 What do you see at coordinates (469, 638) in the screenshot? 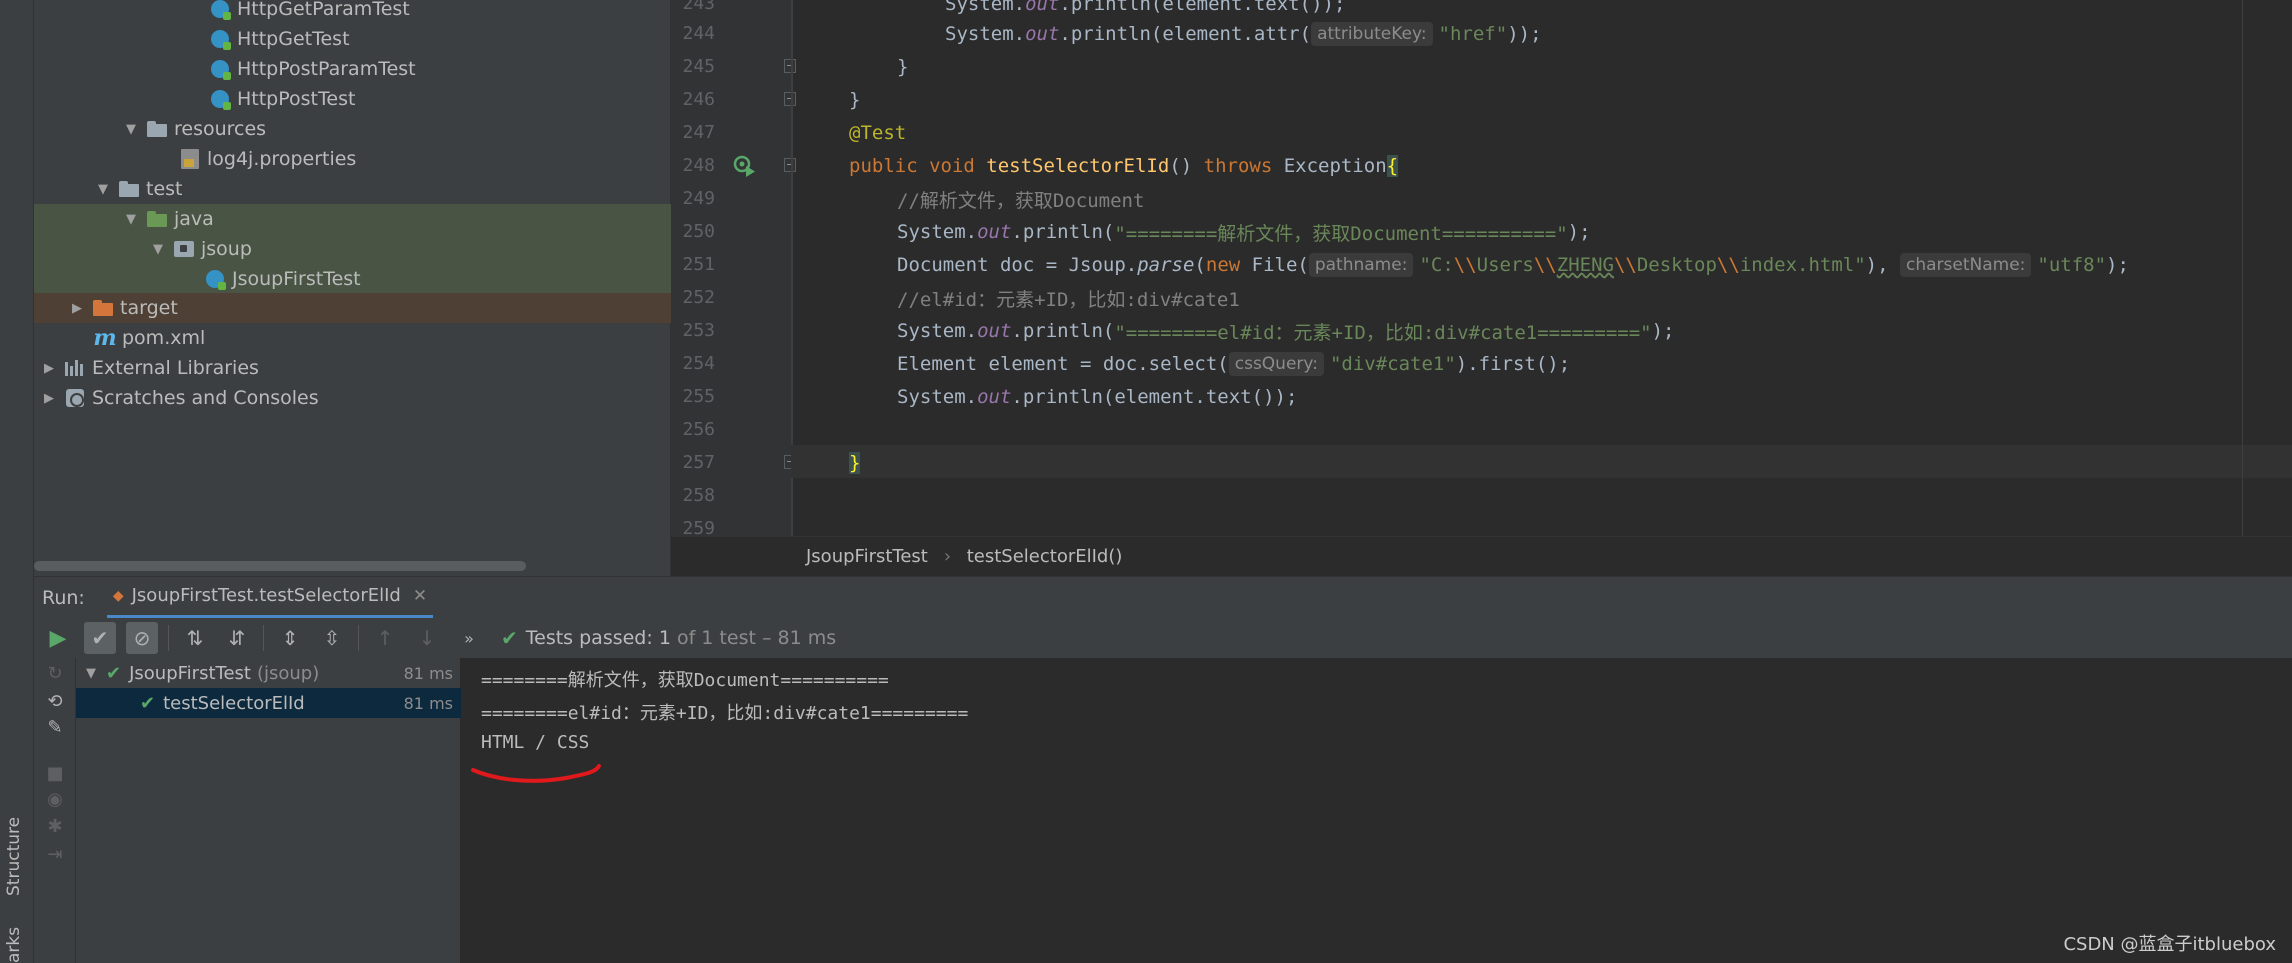
I see `more-icon: »` at bounding box center [469, 638].